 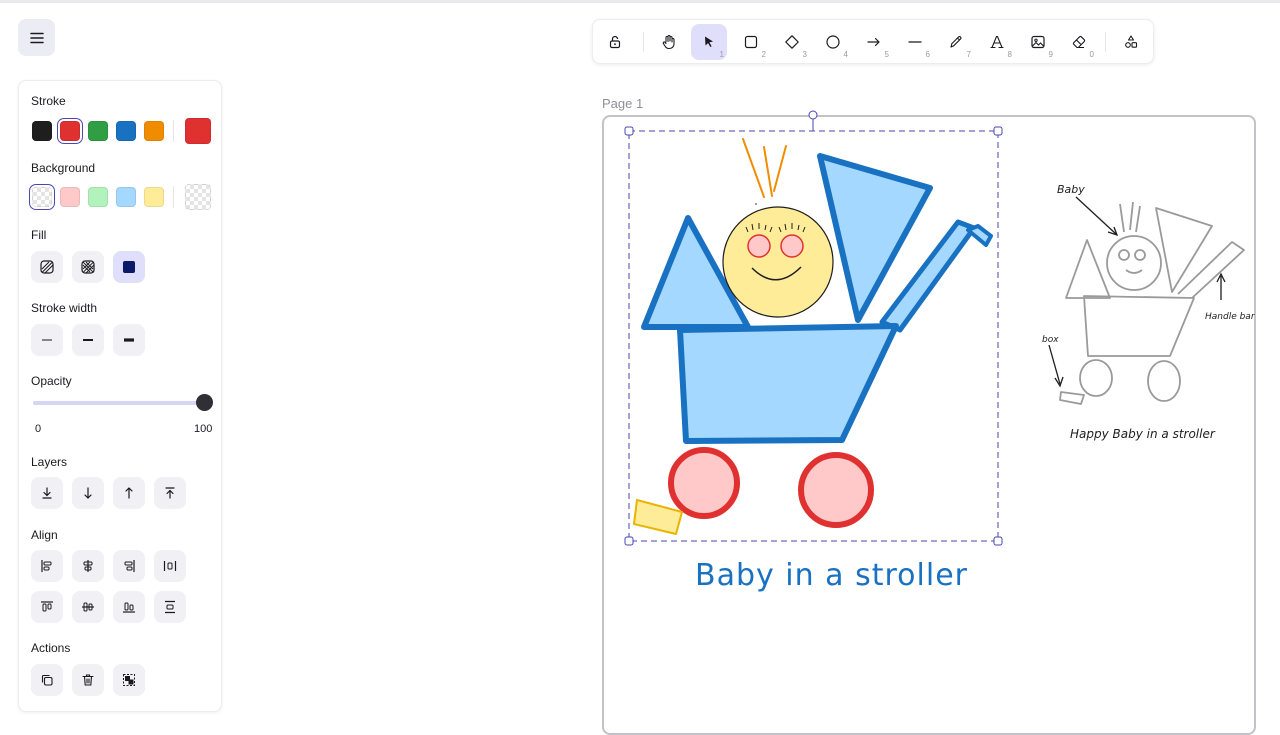 I want to click on stroller-wheel-left, so click(x=704, y=483).